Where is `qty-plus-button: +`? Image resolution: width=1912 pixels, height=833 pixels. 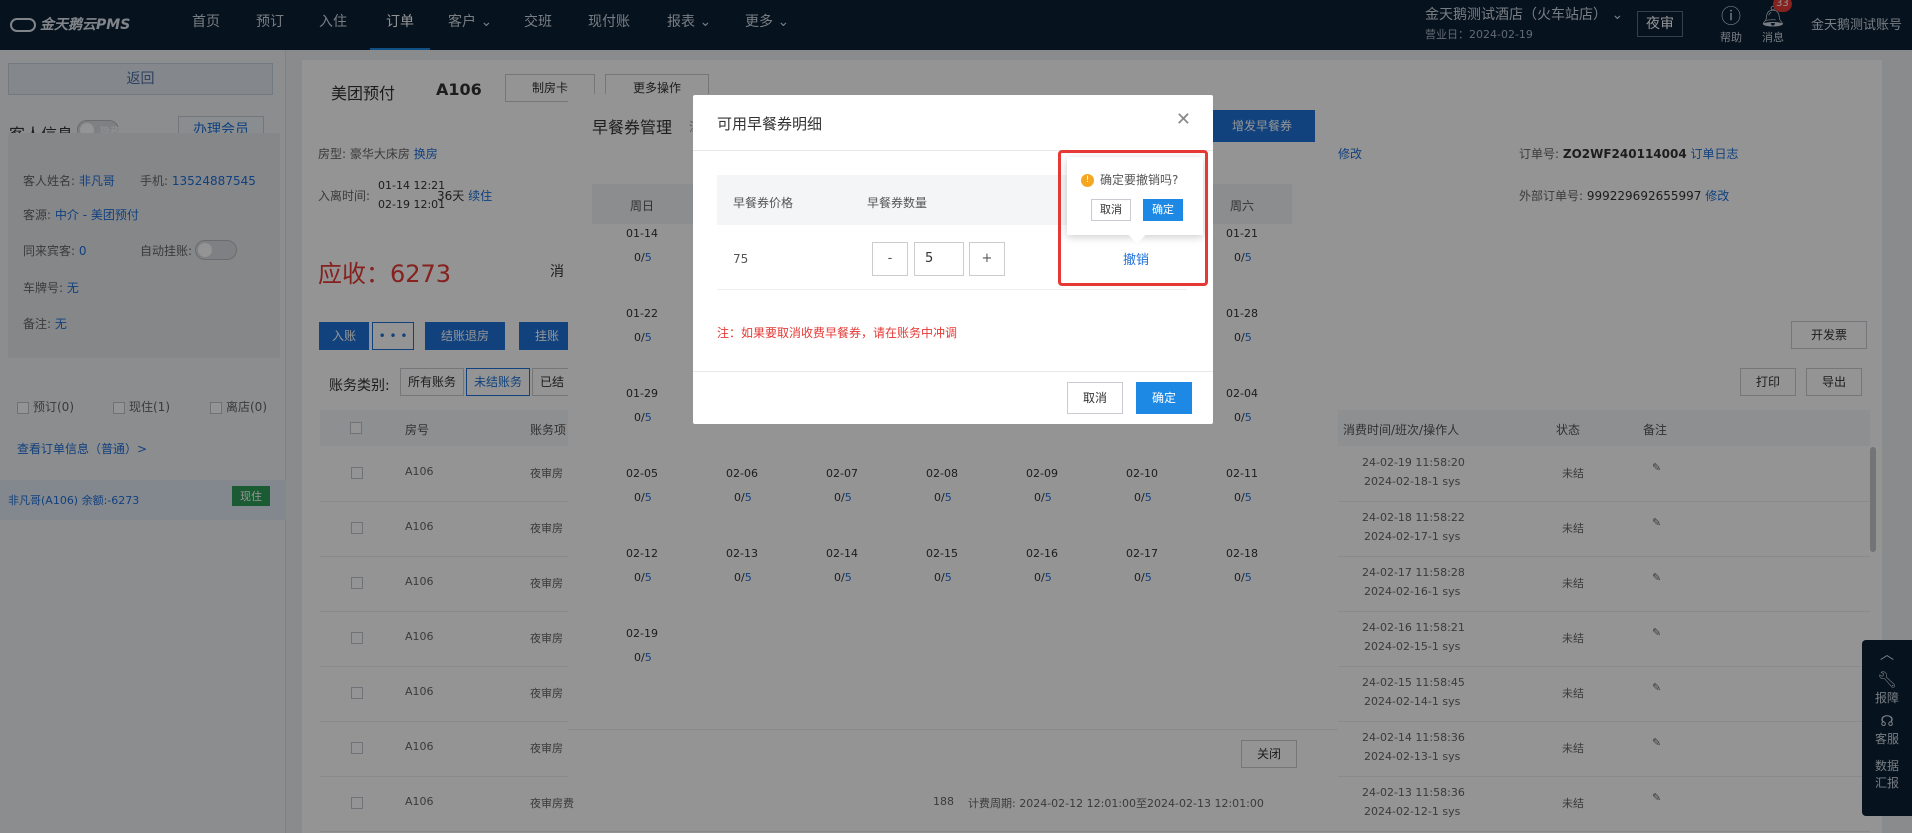 qty-plus-button: + is located at coordinates (987, 259).